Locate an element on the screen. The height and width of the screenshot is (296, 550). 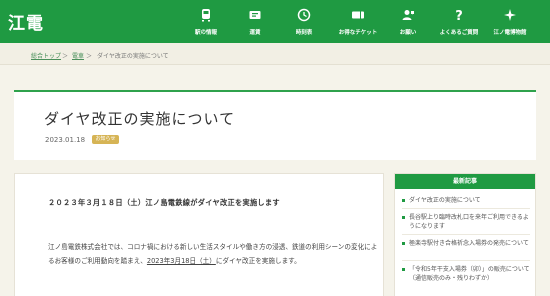
breadcrumb-current: ダイヤ改正の実施について is located at coordinates (133, 56).